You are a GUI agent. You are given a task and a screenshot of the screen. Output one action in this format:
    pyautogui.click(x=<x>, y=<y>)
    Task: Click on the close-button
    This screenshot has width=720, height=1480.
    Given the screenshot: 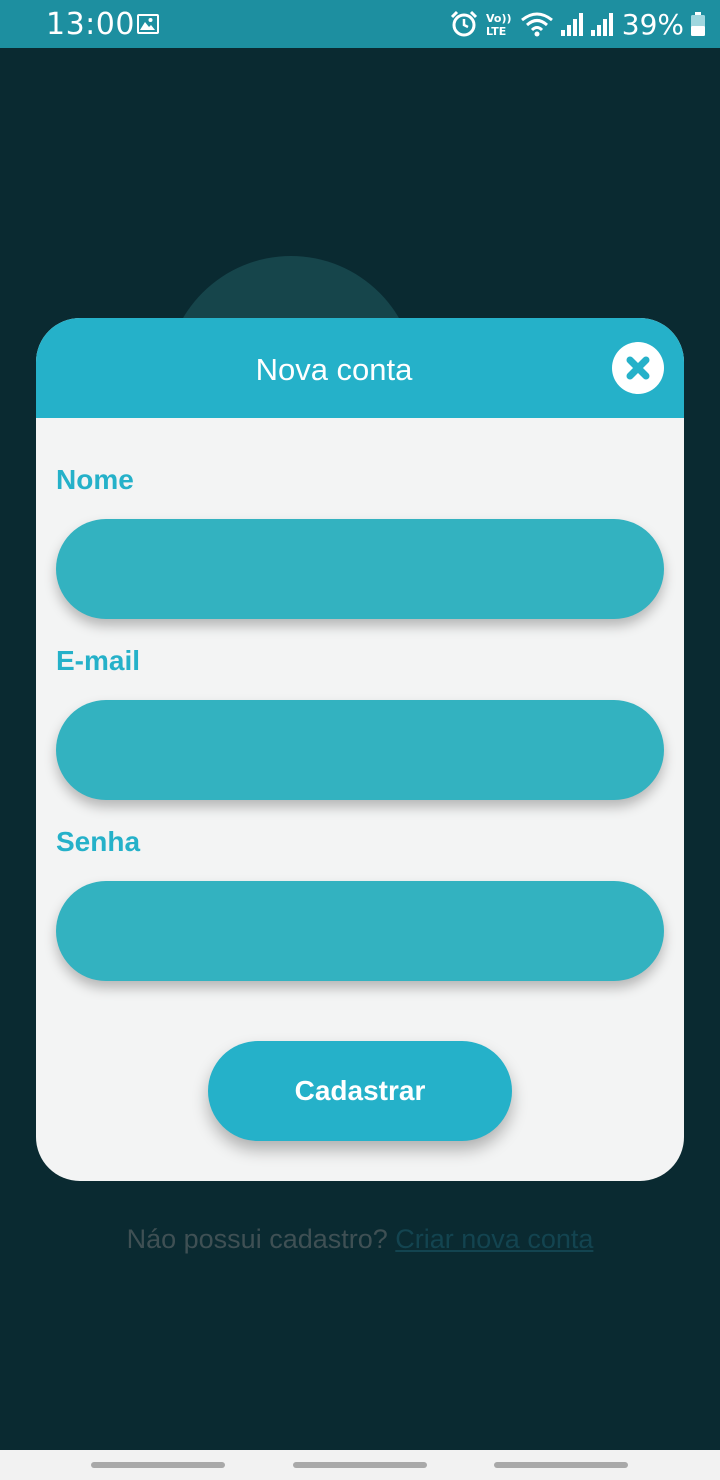 What is the action you would take?
    pyautogui.click(x=638, y=368)
    